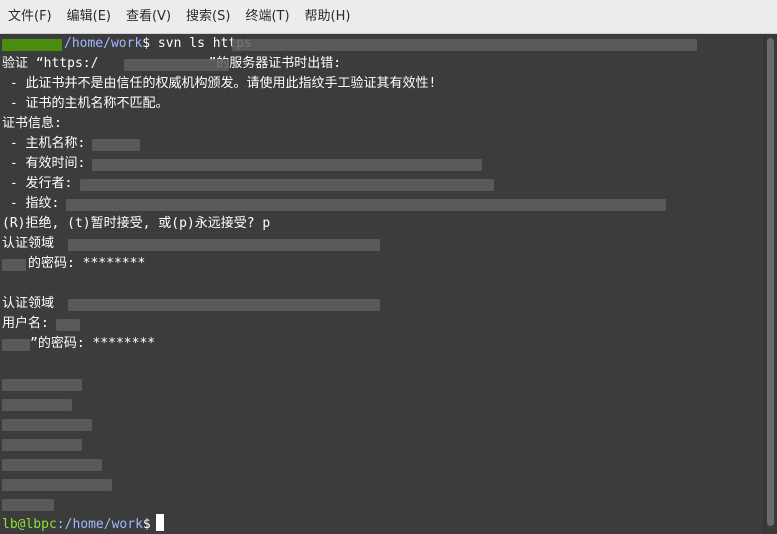 The width and height of the screenshot is (777, 534). Describe the element at coordinates (44, 143) in the screenshot. I see `cert-host: - 主机名称:` at that location.